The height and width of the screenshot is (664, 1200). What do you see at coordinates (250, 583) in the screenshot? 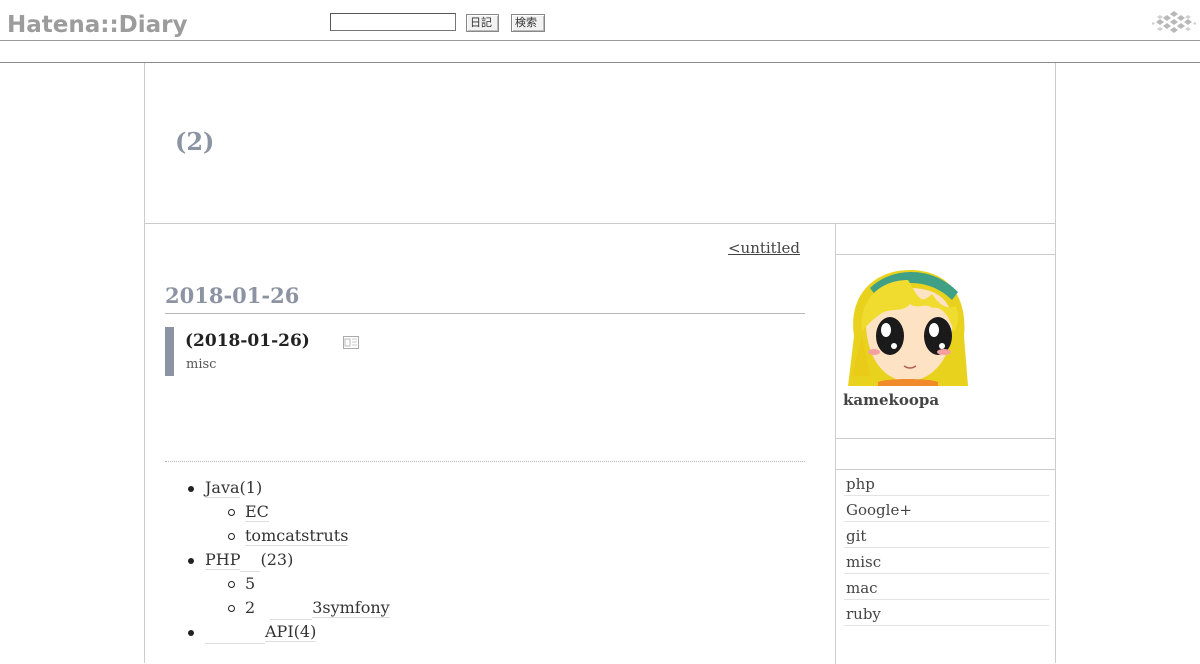
I see `tree-text: 5` at bounding box center [250, 583].